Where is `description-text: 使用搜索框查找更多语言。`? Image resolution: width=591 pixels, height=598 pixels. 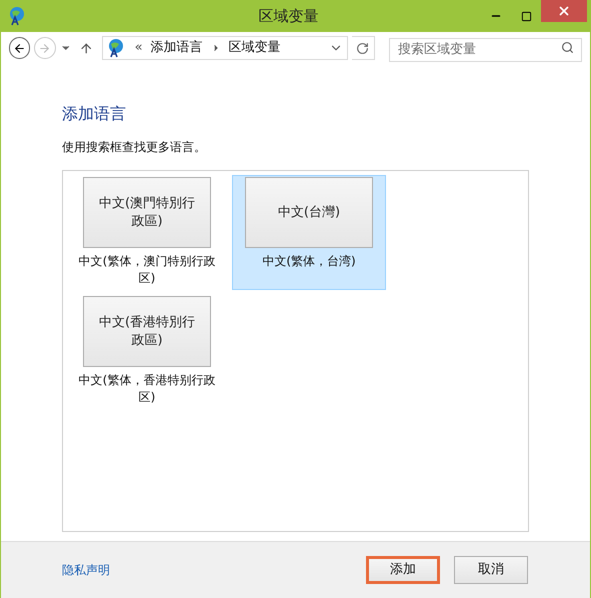 description-text: 使用搜索框查找更多语言。 is located at coordinates (134, 147).